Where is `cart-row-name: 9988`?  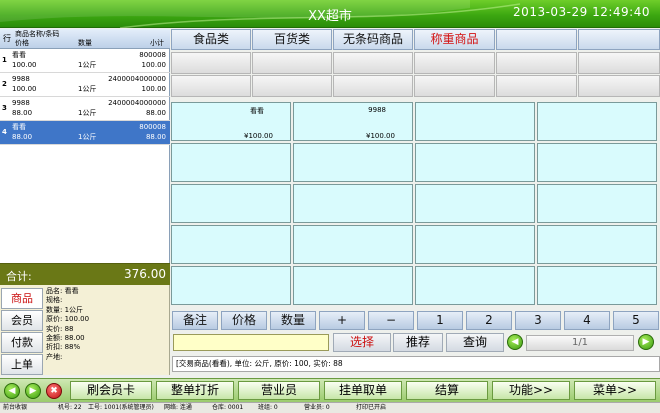
cart-row-name: 9988 is located at coordinates (21, 103).